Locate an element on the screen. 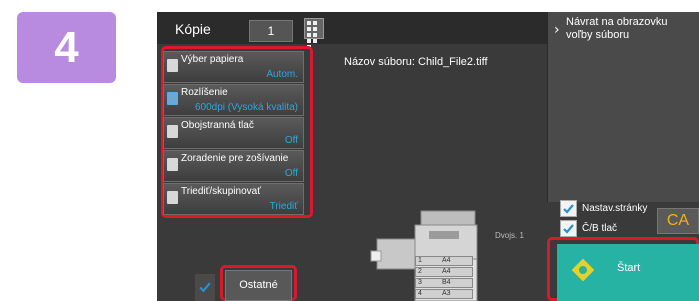  paper-tray-4: 4 A3 is located at coordinates (444, 294).